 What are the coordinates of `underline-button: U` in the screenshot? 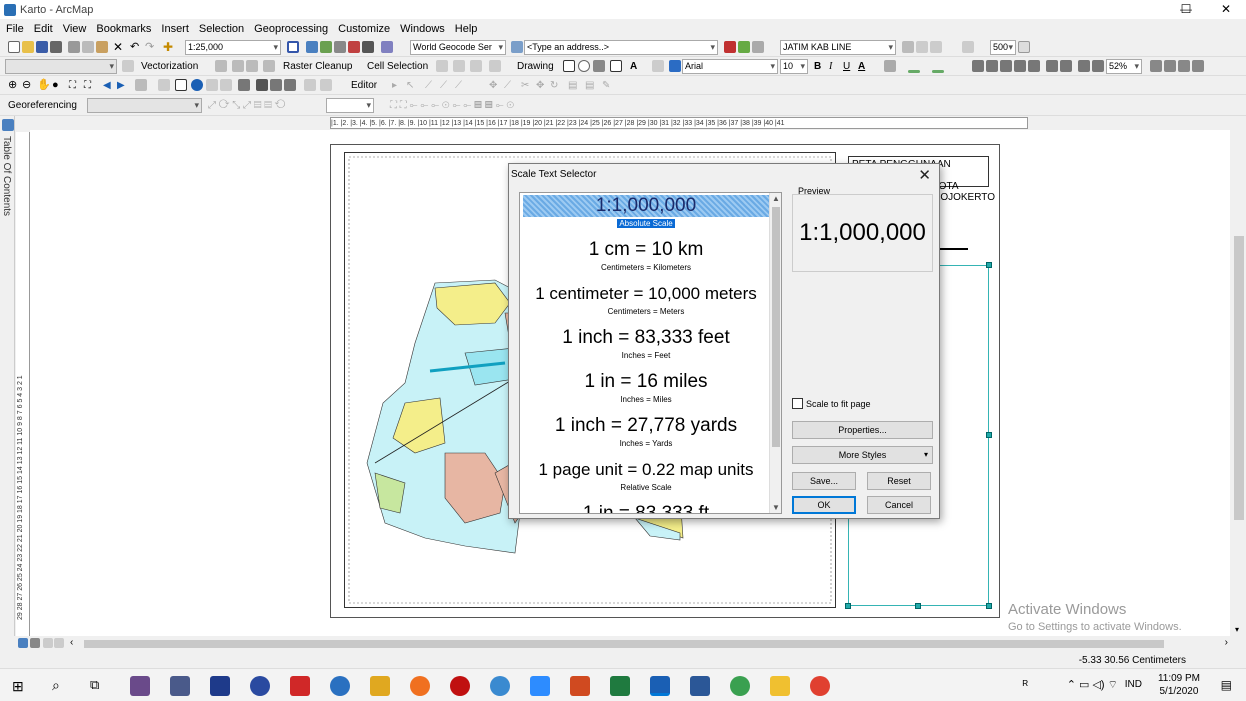 It's located at (846, 66).